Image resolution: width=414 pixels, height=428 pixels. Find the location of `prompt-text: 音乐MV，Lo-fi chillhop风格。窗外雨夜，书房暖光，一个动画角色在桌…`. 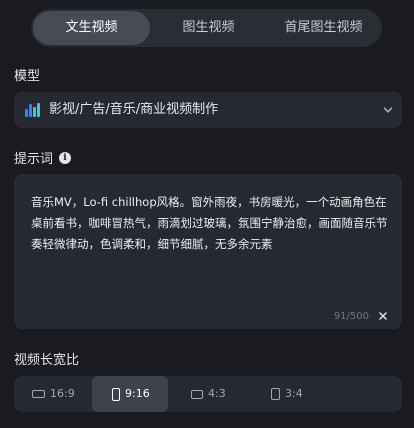

prompt-text: 音乐MV，Lo-fi chillhop风格。窗外雨夜，书房暖光，一个动画角色在桌… is located at coordinates (210, 223).